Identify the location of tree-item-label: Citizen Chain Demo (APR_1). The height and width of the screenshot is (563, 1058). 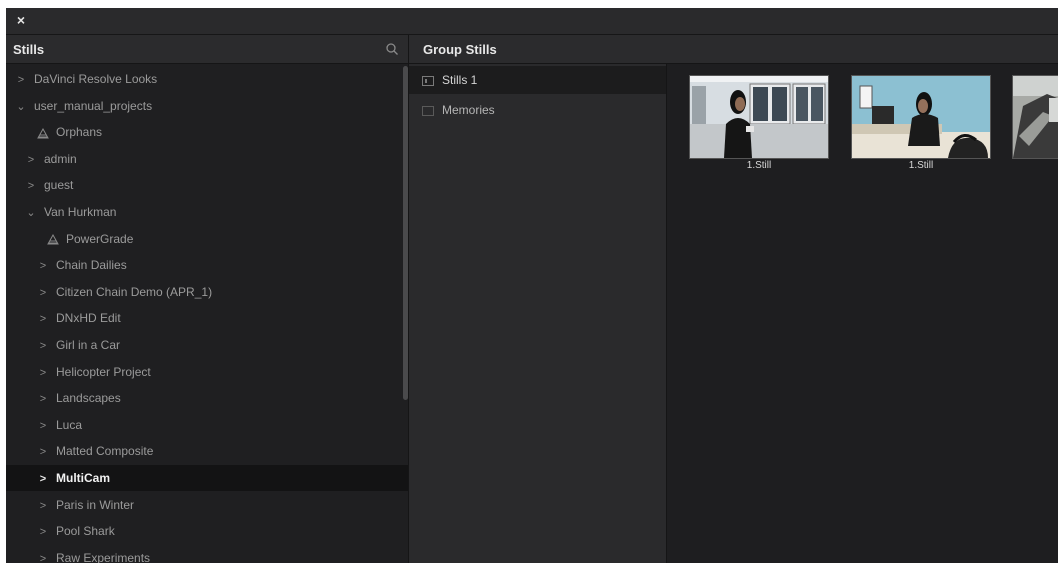
(134, 291).